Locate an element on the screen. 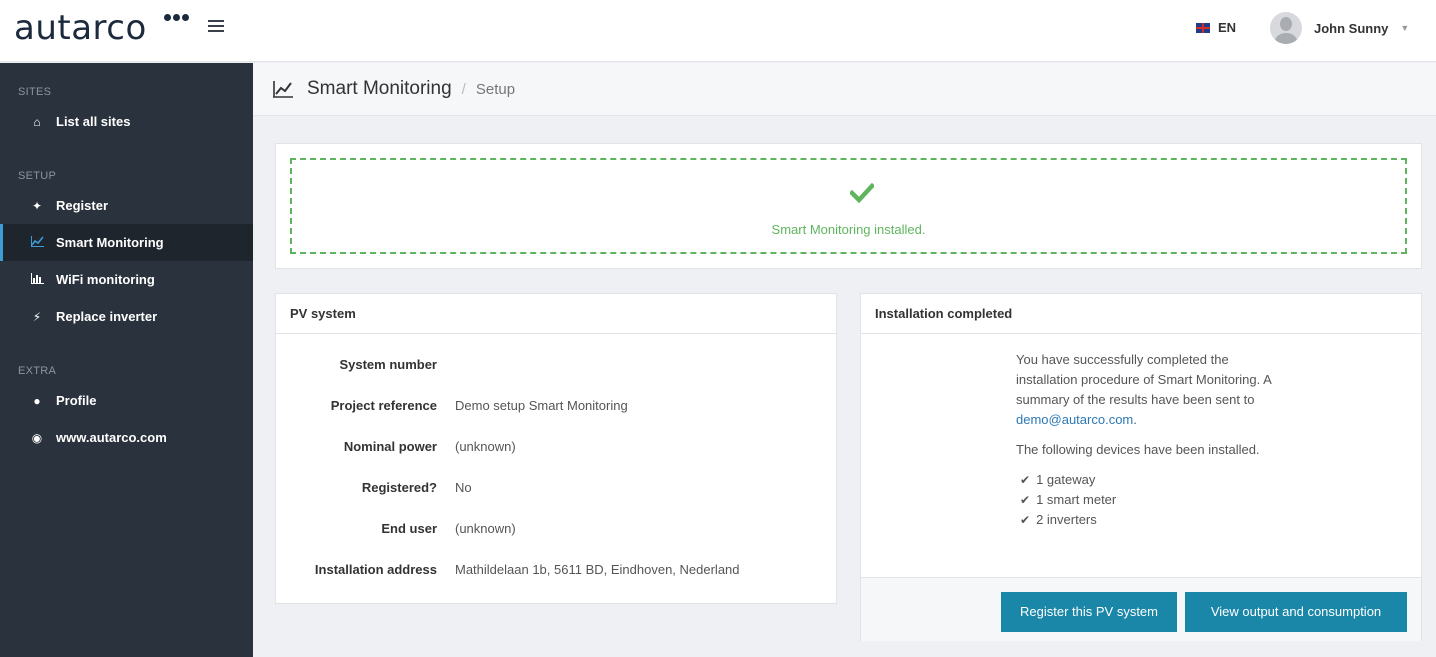  sidebar-item-label: www.autarco.com is located at coordinates (111, 437).